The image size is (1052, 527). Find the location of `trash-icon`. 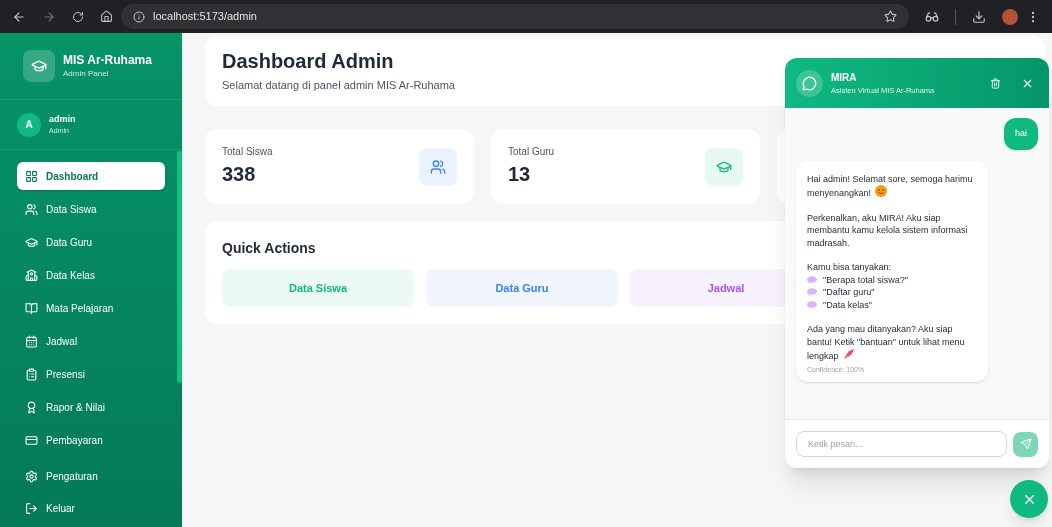

trash-icon is located at coordinates (995, 83).